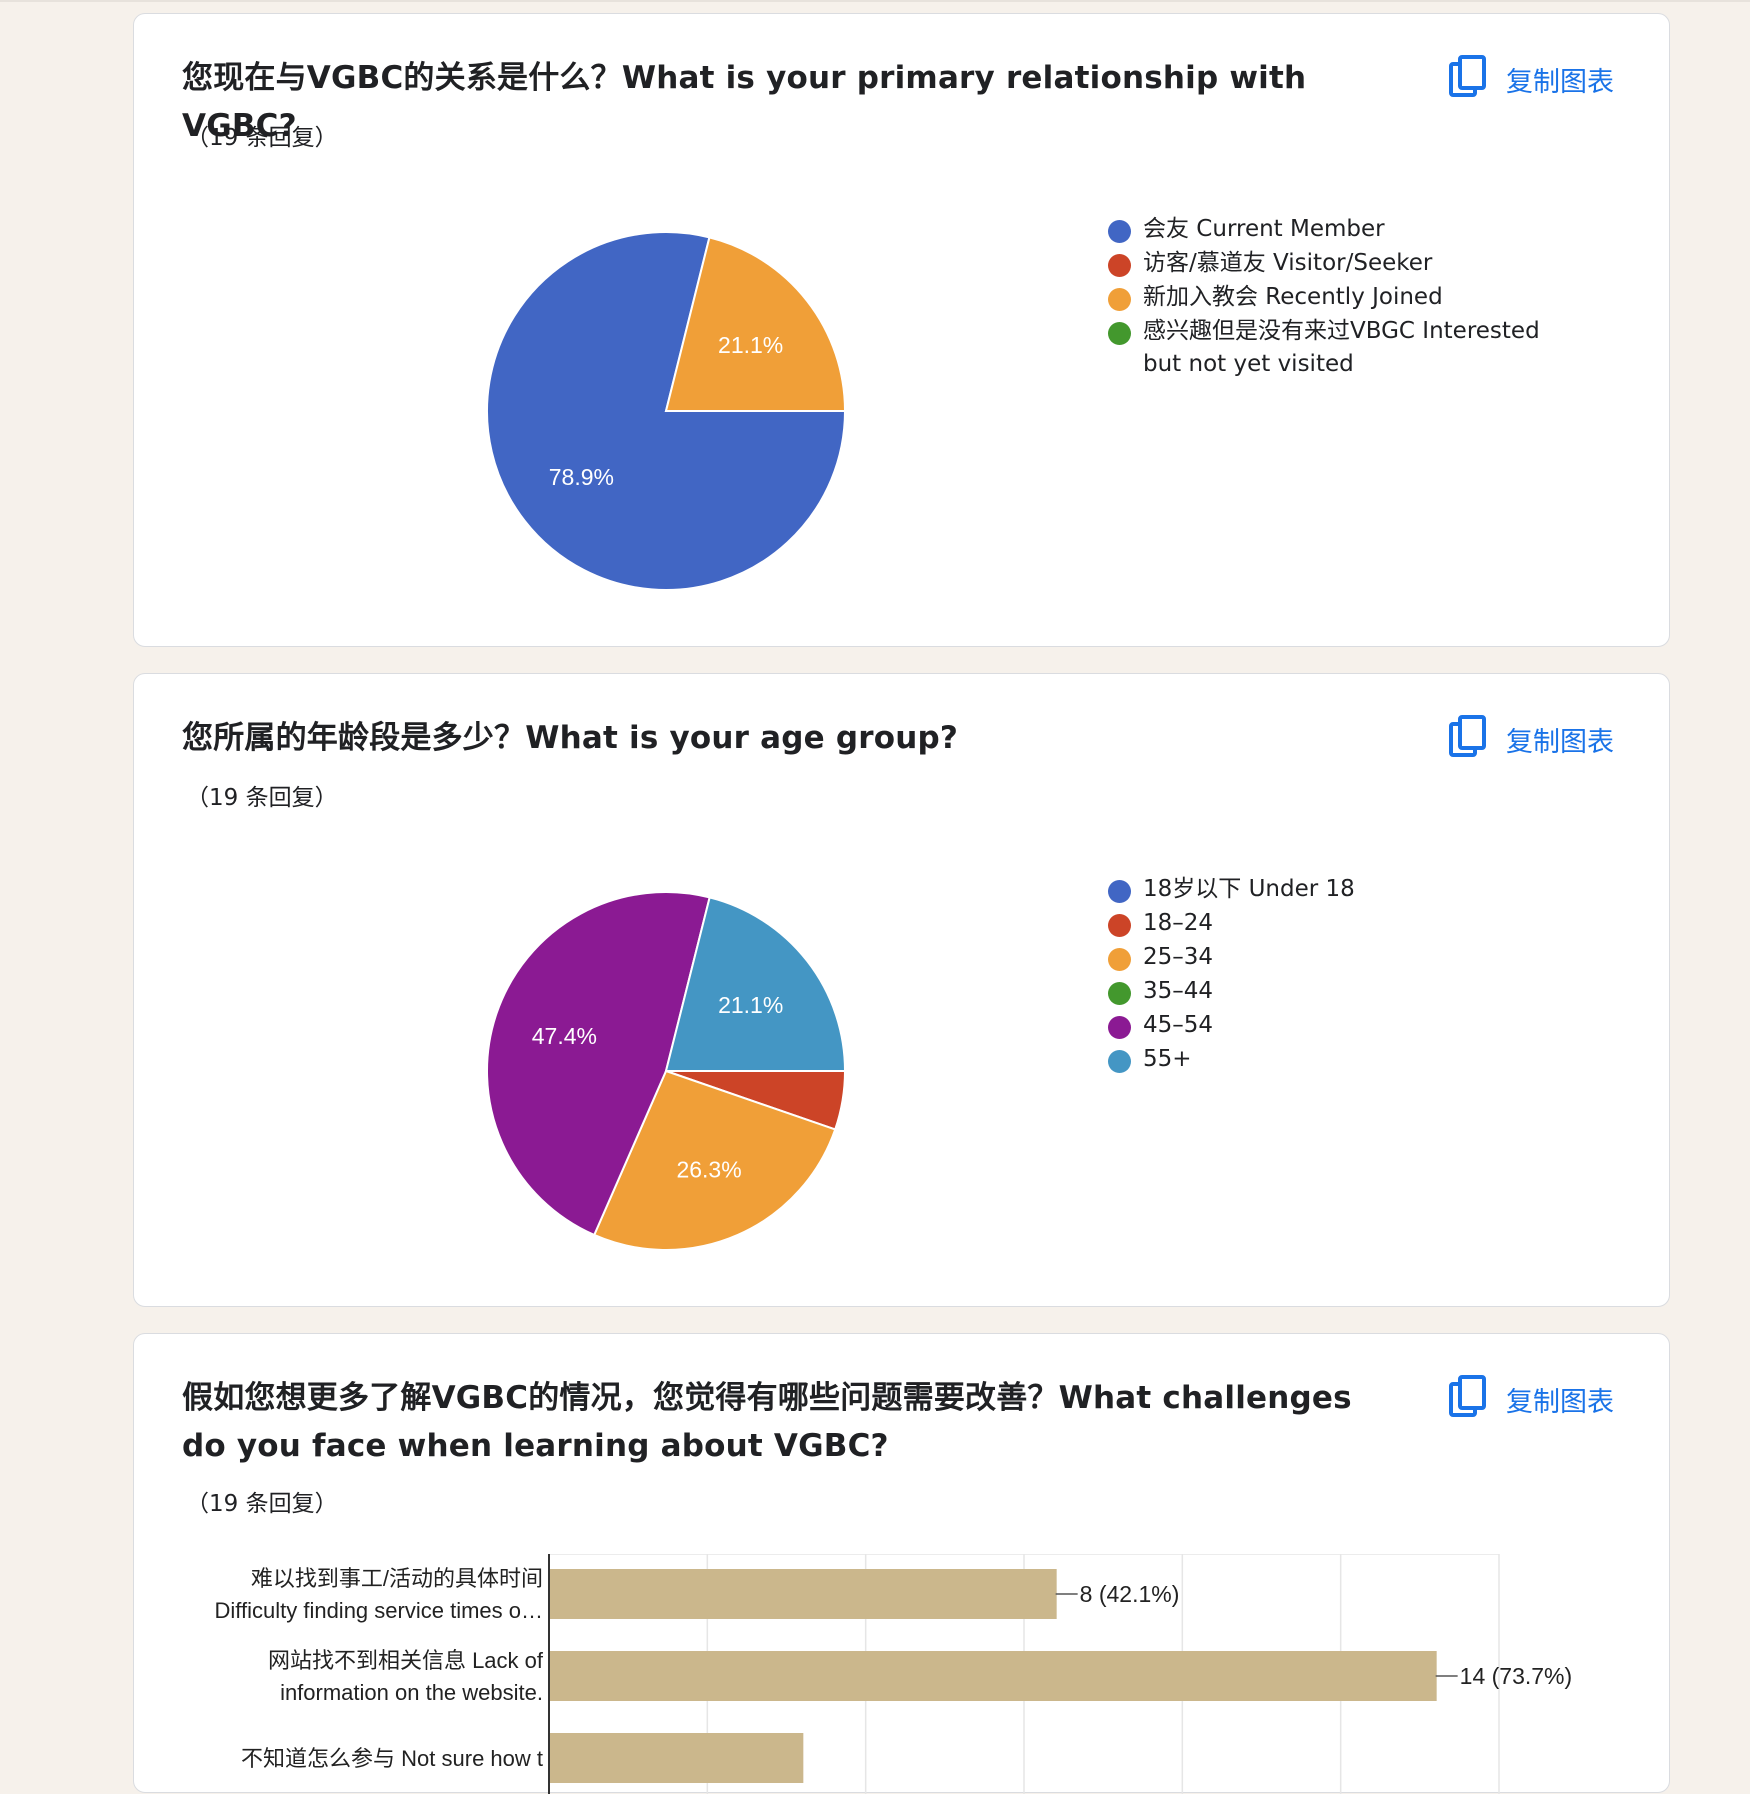  What do you see at coordinates (666, 411) in the screenshot?
I see `pie-chart-relationship: 78.9% 21.1%` at bounding box center [666, 411].